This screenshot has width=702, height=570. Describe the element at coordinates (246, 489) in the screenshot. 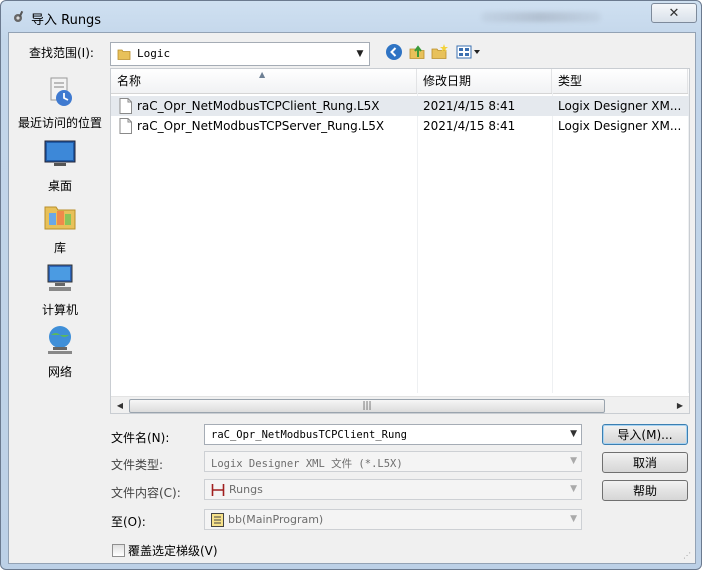

I see `content-value: Rungs` at that location.